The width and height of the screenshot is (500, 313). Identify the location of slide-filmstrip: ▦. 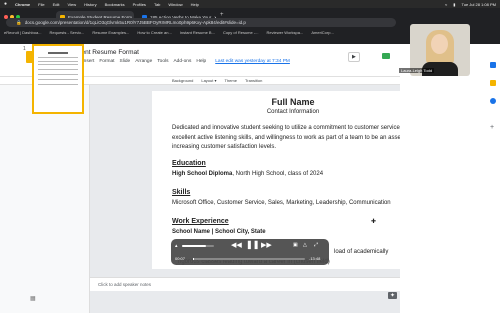
(45, 199).